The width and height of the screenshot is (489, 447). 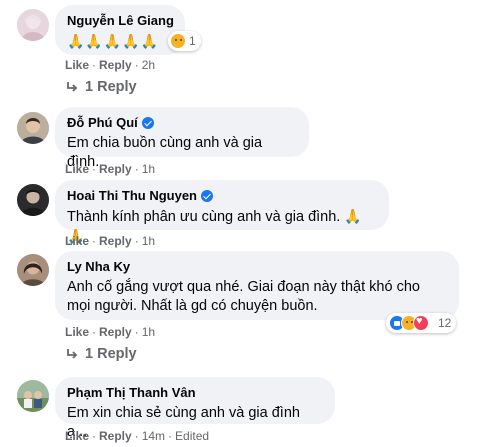 I want to click on love-reaction-icon, so click(x=421, y=323).